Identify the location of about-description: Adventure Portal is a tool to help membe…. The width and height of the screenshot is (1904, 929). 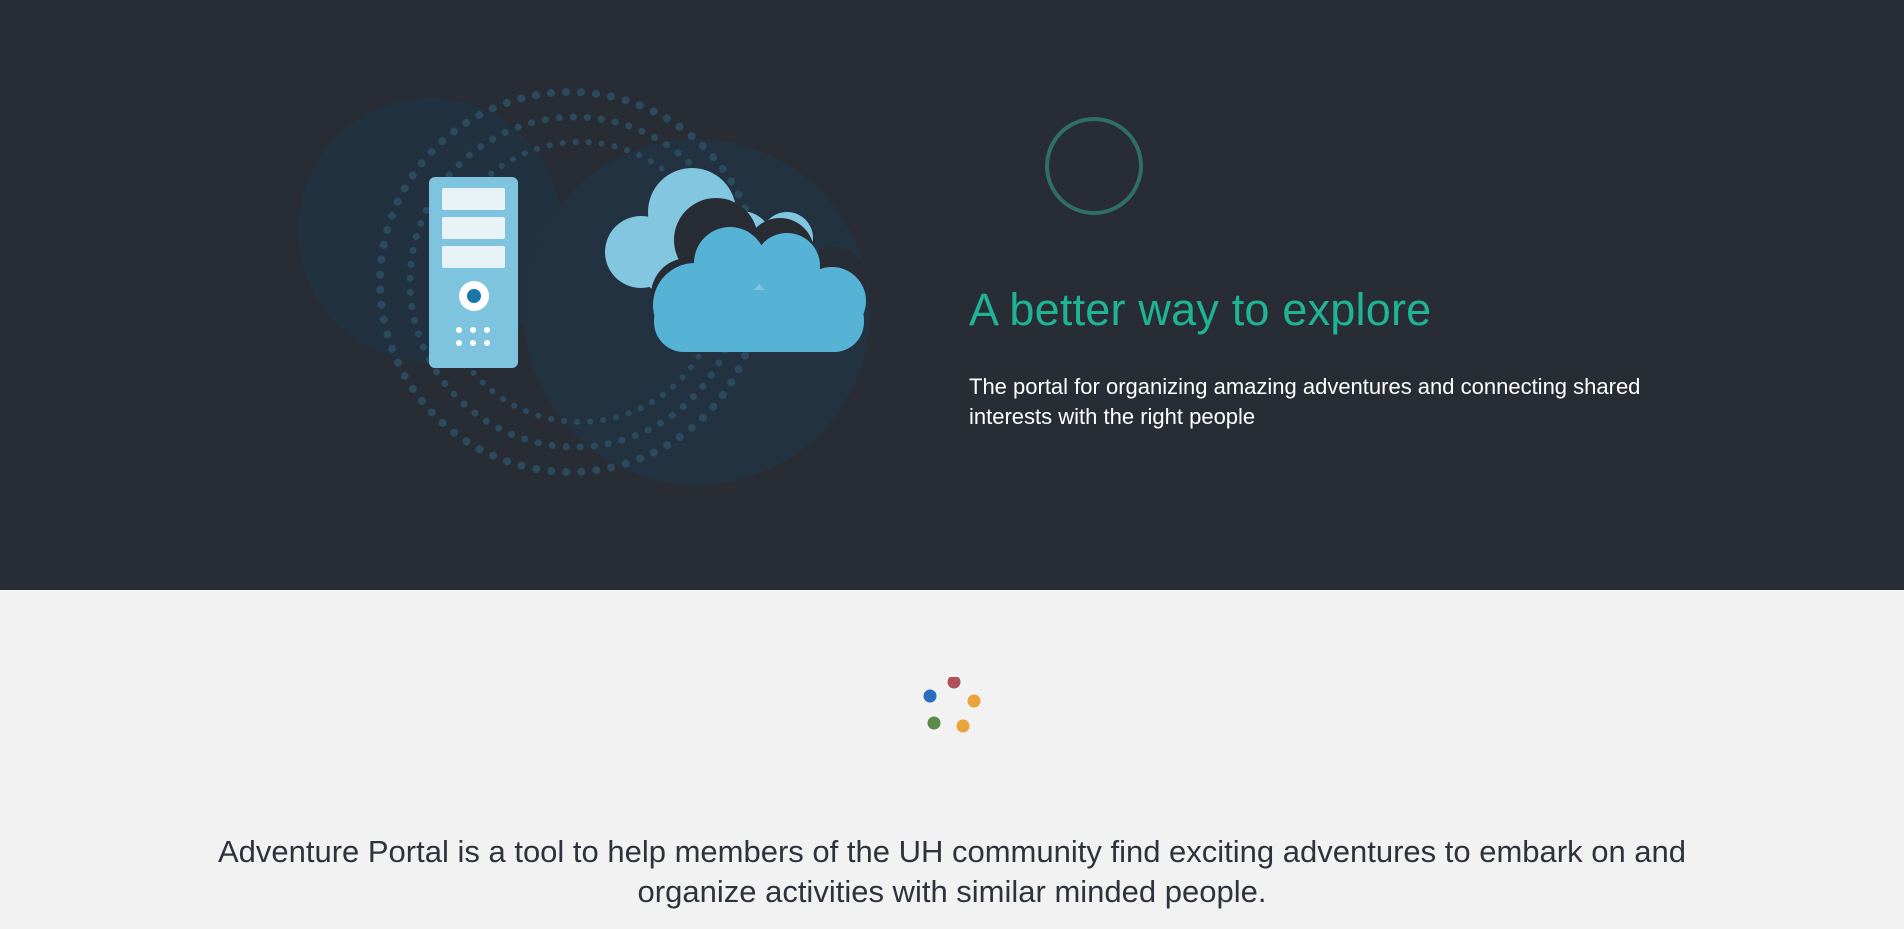
(952, 871).